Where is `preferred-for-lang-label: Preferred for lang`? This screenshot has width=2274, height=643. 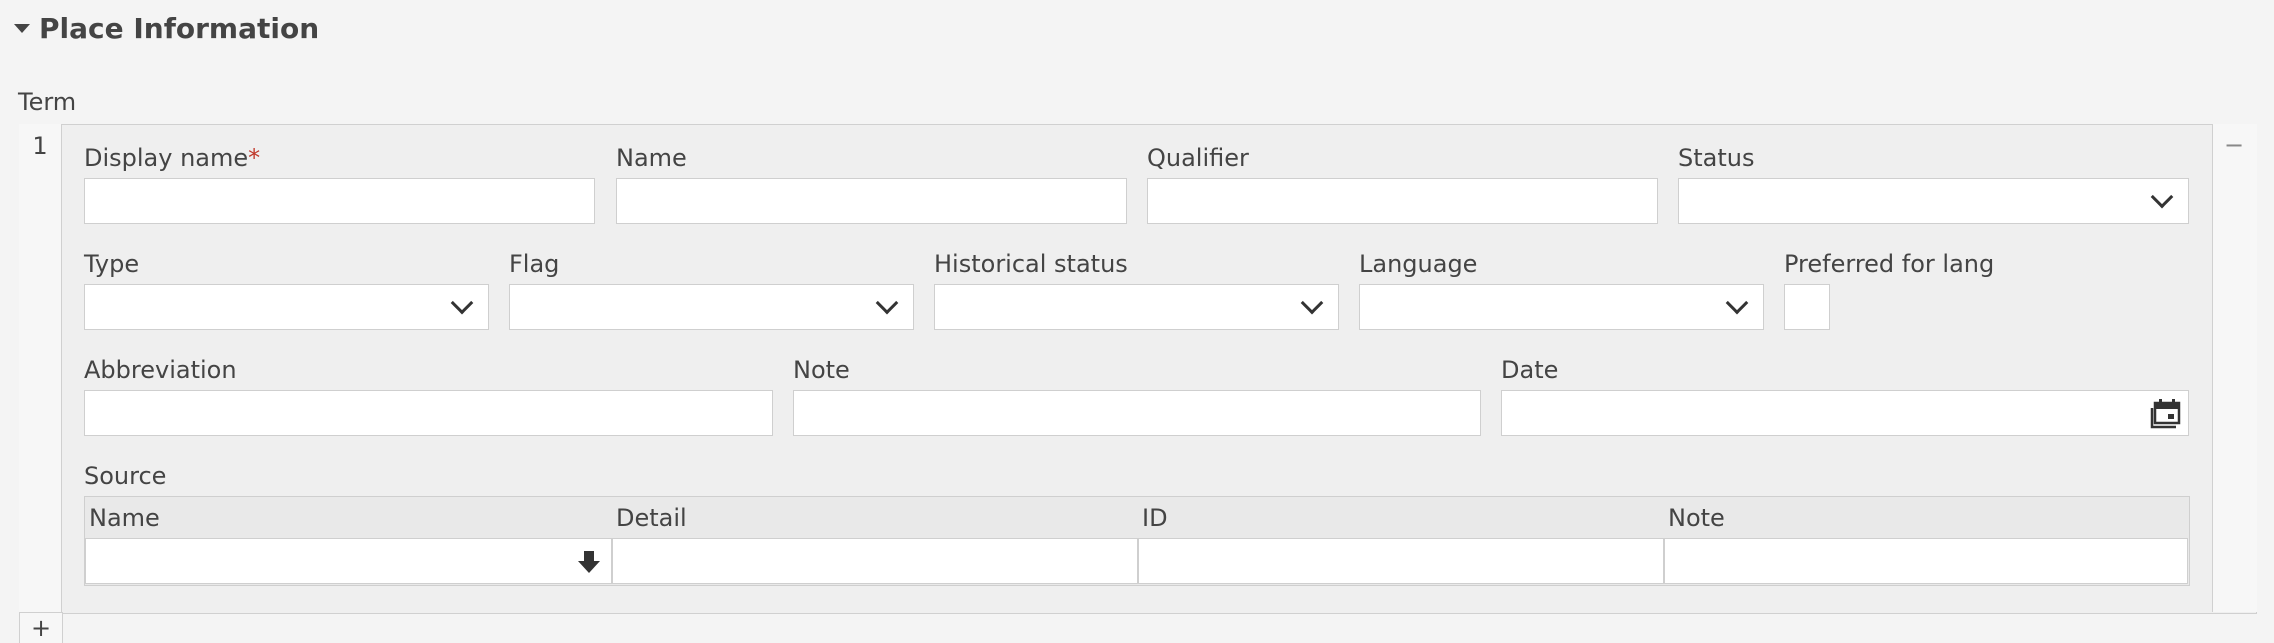
preferred-for-lang-label: Preferred for lang is located at coordinates (1889, 264).